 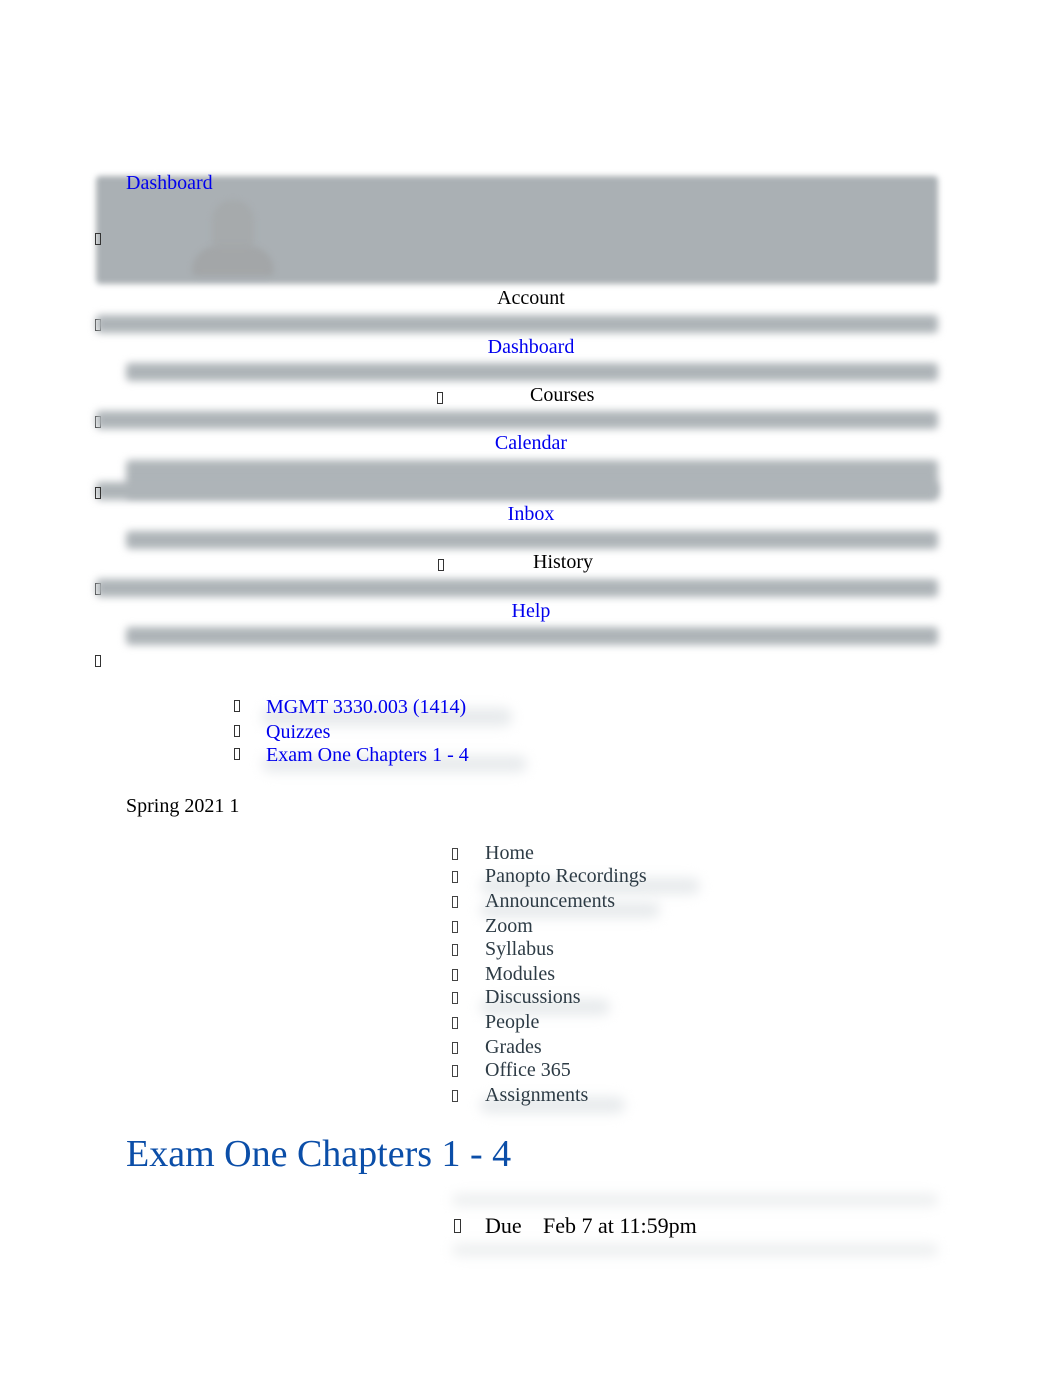 I want to click on course-nav-label: Syllabus, so click(x=519, y=949).